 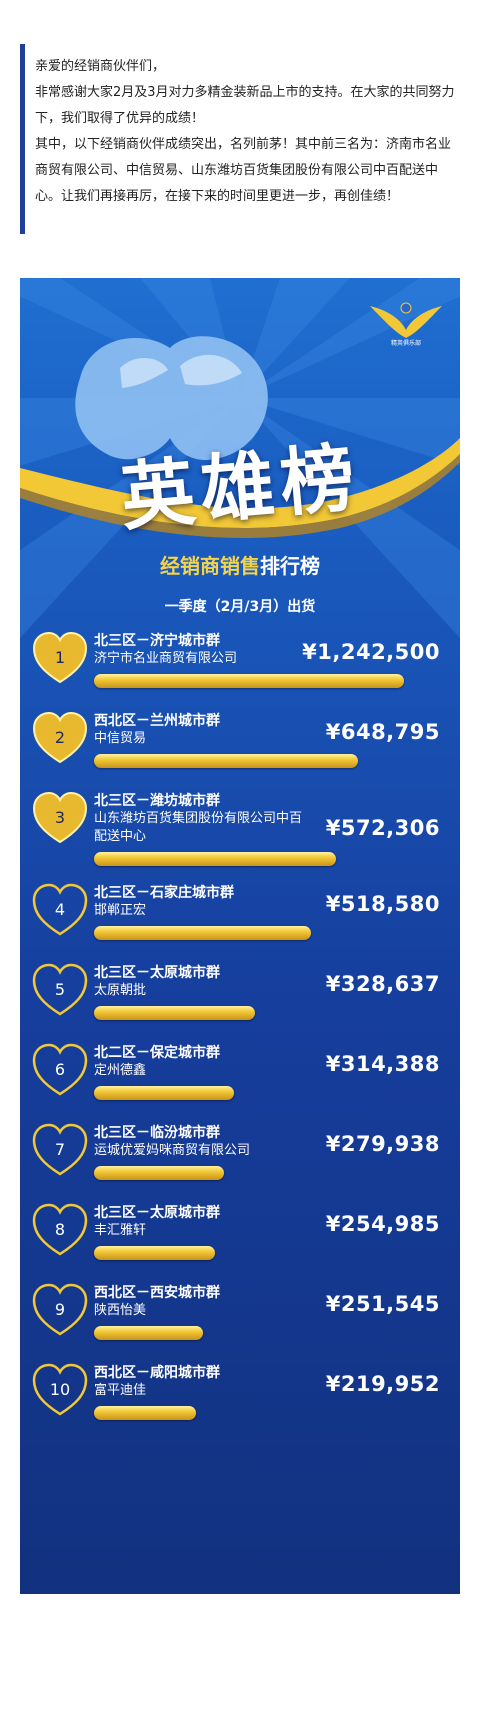 What do you see at coordinates (157, 1133) in the screenshot?
I see `row-region: 北三区－临汾城市群` at bounding box center [157, 1133].